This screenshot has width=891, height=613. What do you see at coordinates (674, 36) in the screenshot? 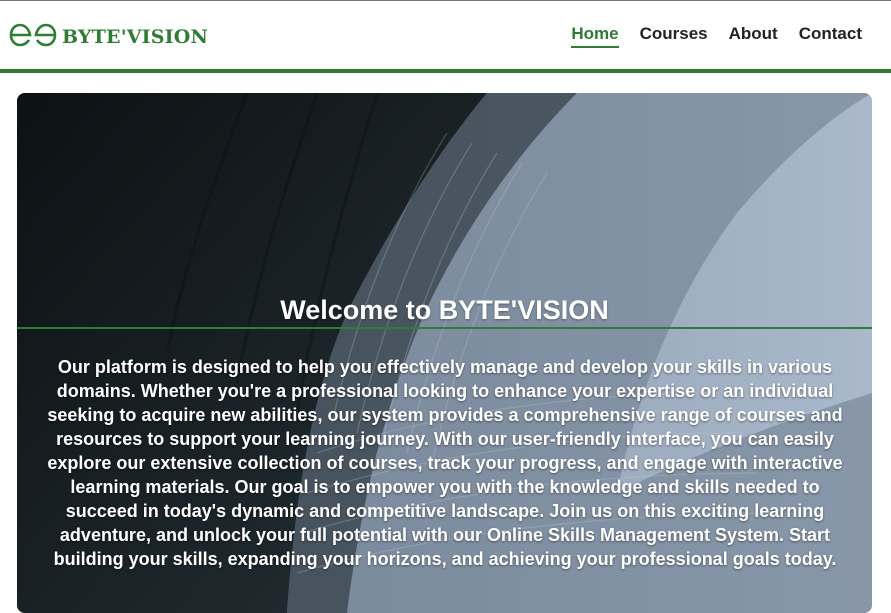
I see `nav-link-courses: Courses` at bounding box center [674, 36].